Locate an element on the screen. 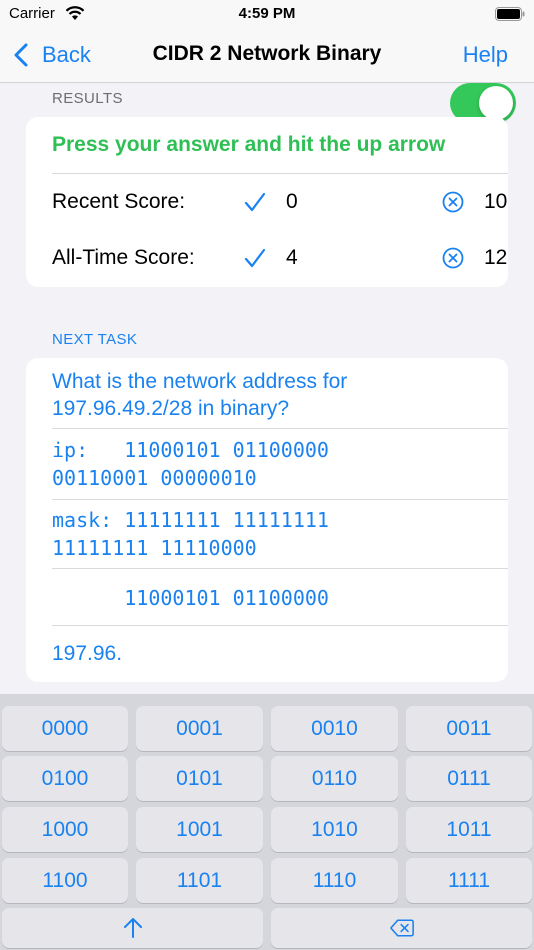 Image resolution: width=534 pixels, height=950 pixels. status-bar: Carrier 4:59 PM is located at coordinates (267, 15).